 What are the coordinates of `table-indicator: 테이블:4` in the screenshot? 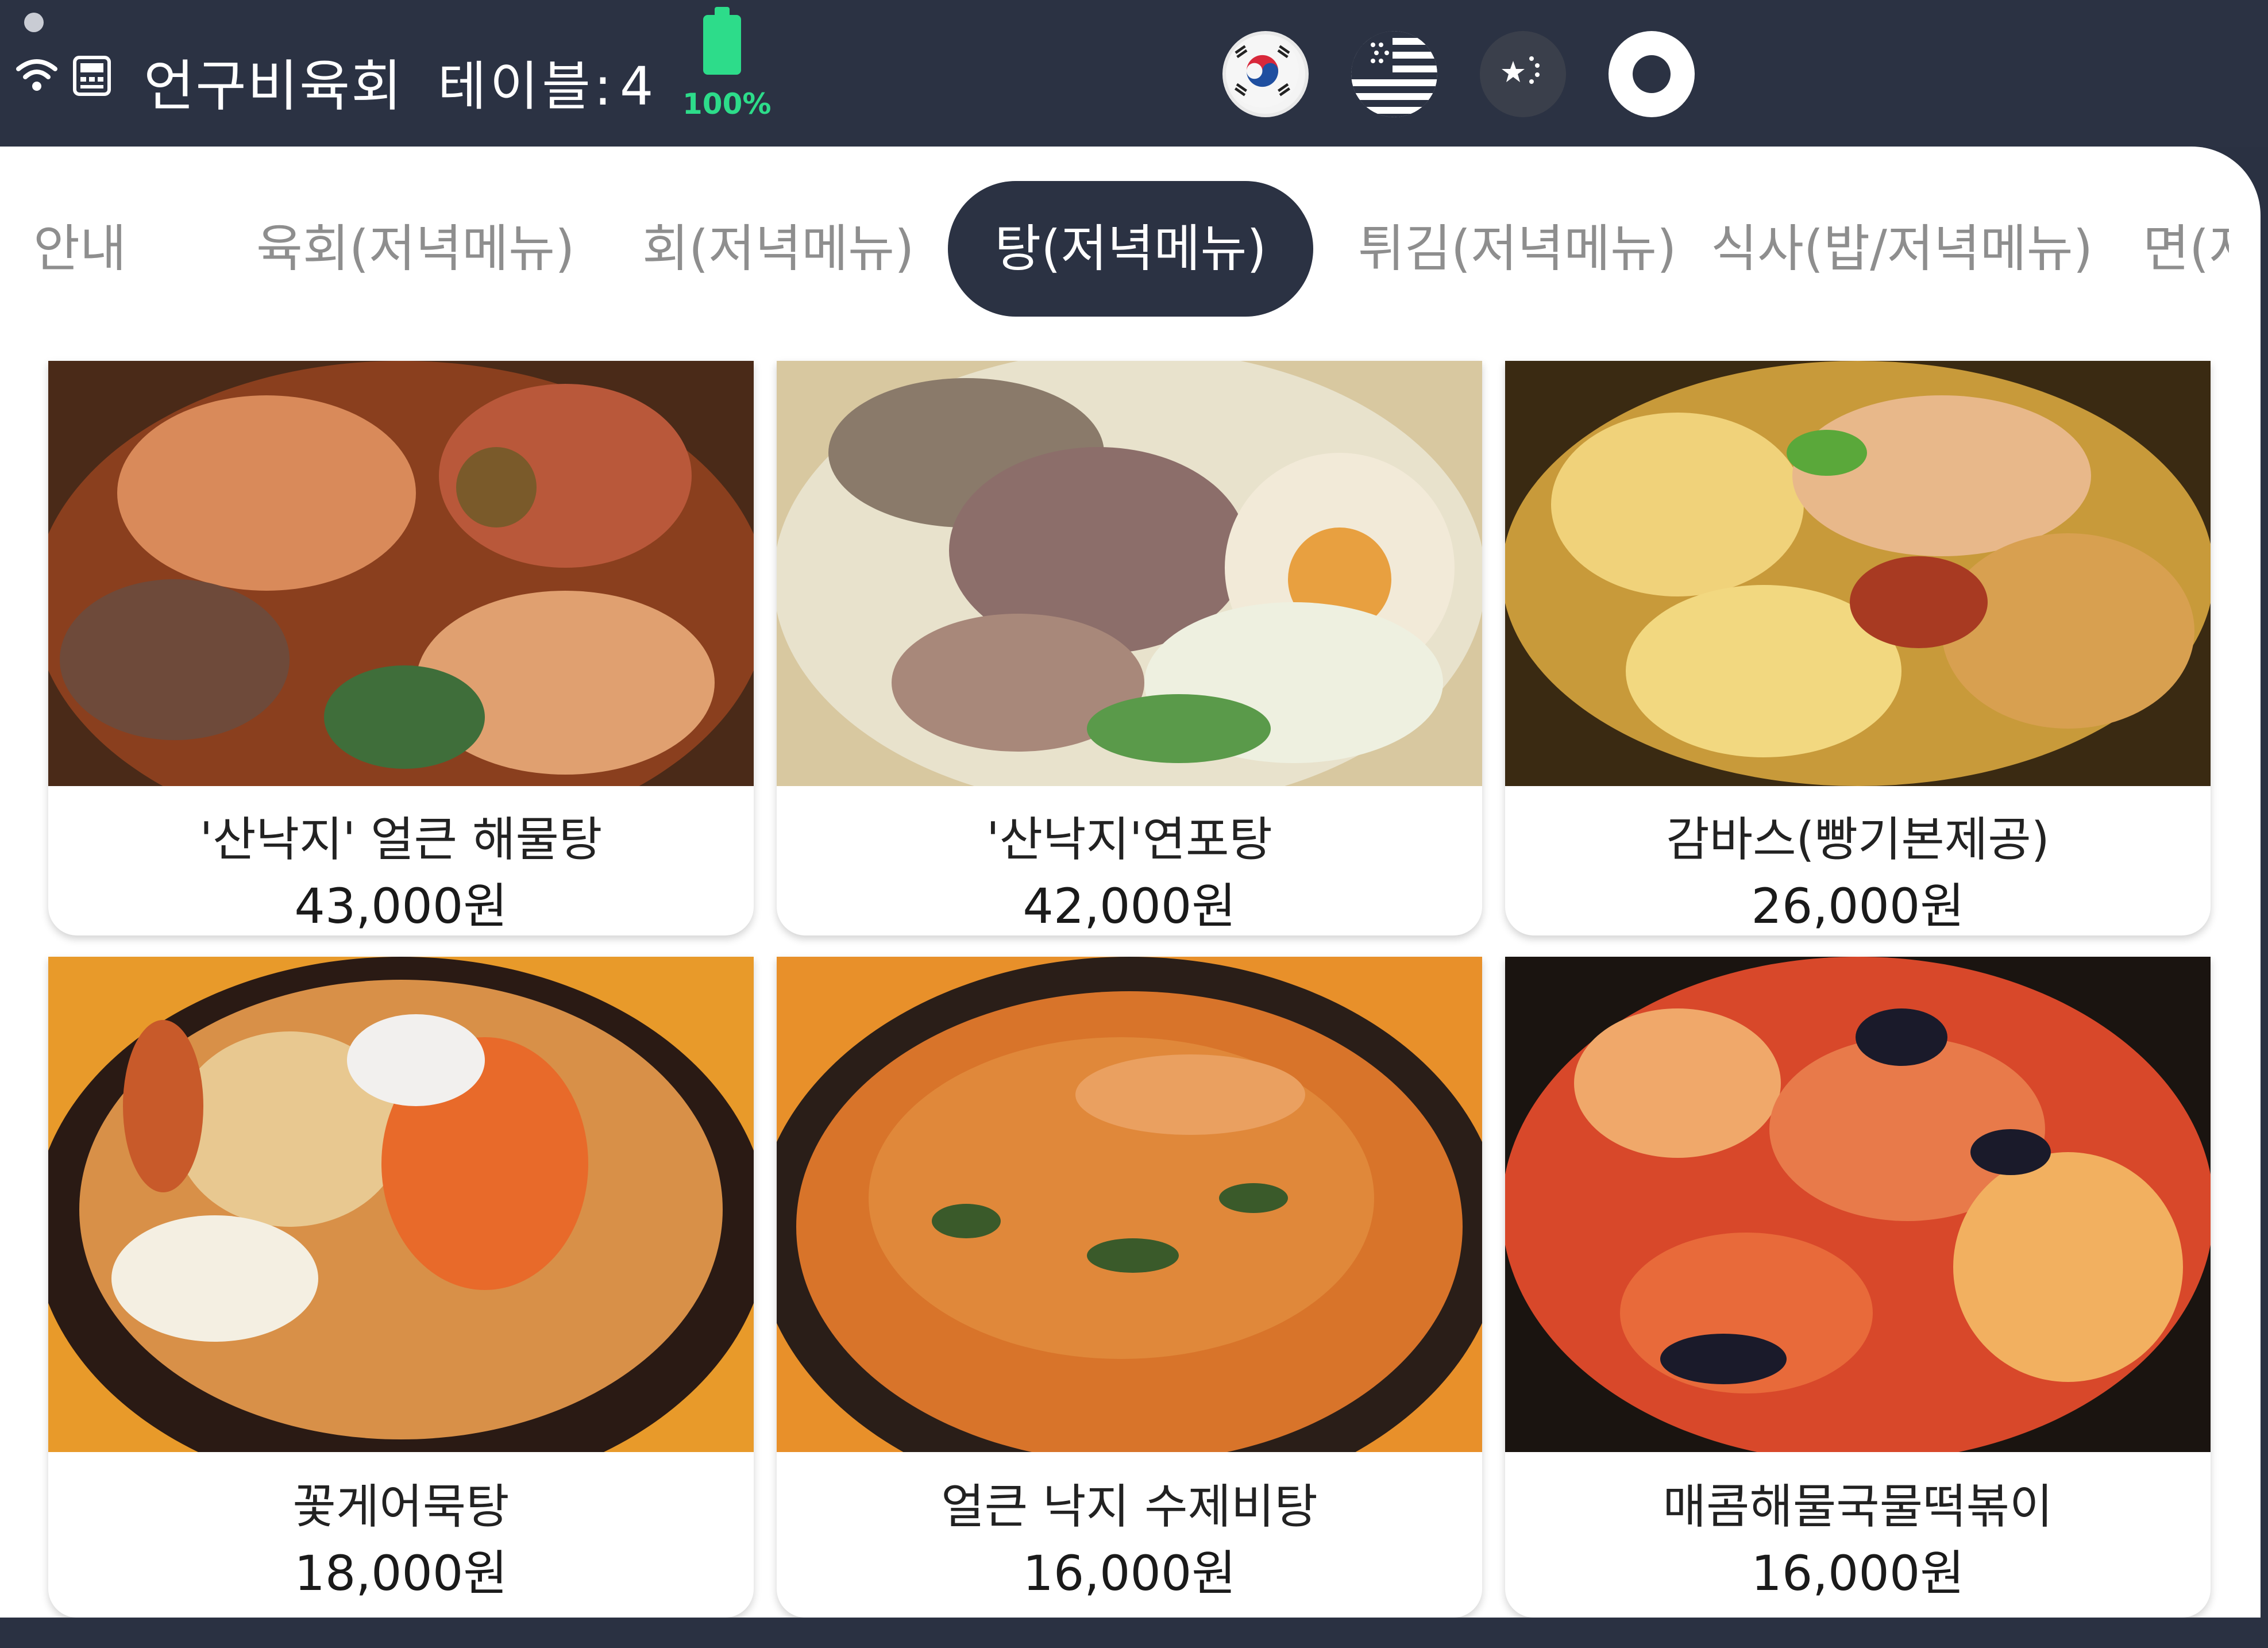 It's located at (547, 82).